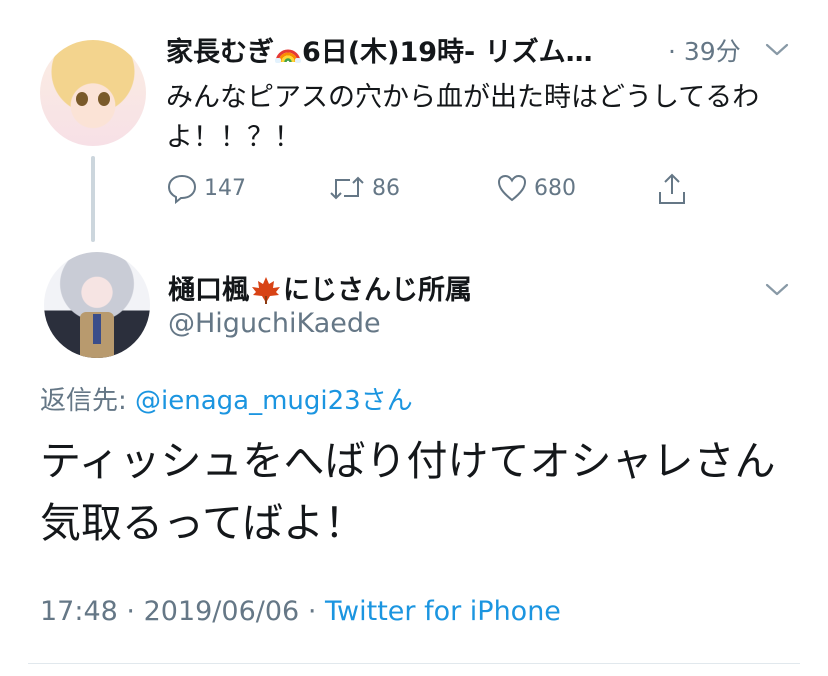 This screenshot has height=676, width=828. Describe the element at coordinates (274, 401) in the screenshot. I see `replying-to-mention: @ienaga_mugi23さん` at that location.